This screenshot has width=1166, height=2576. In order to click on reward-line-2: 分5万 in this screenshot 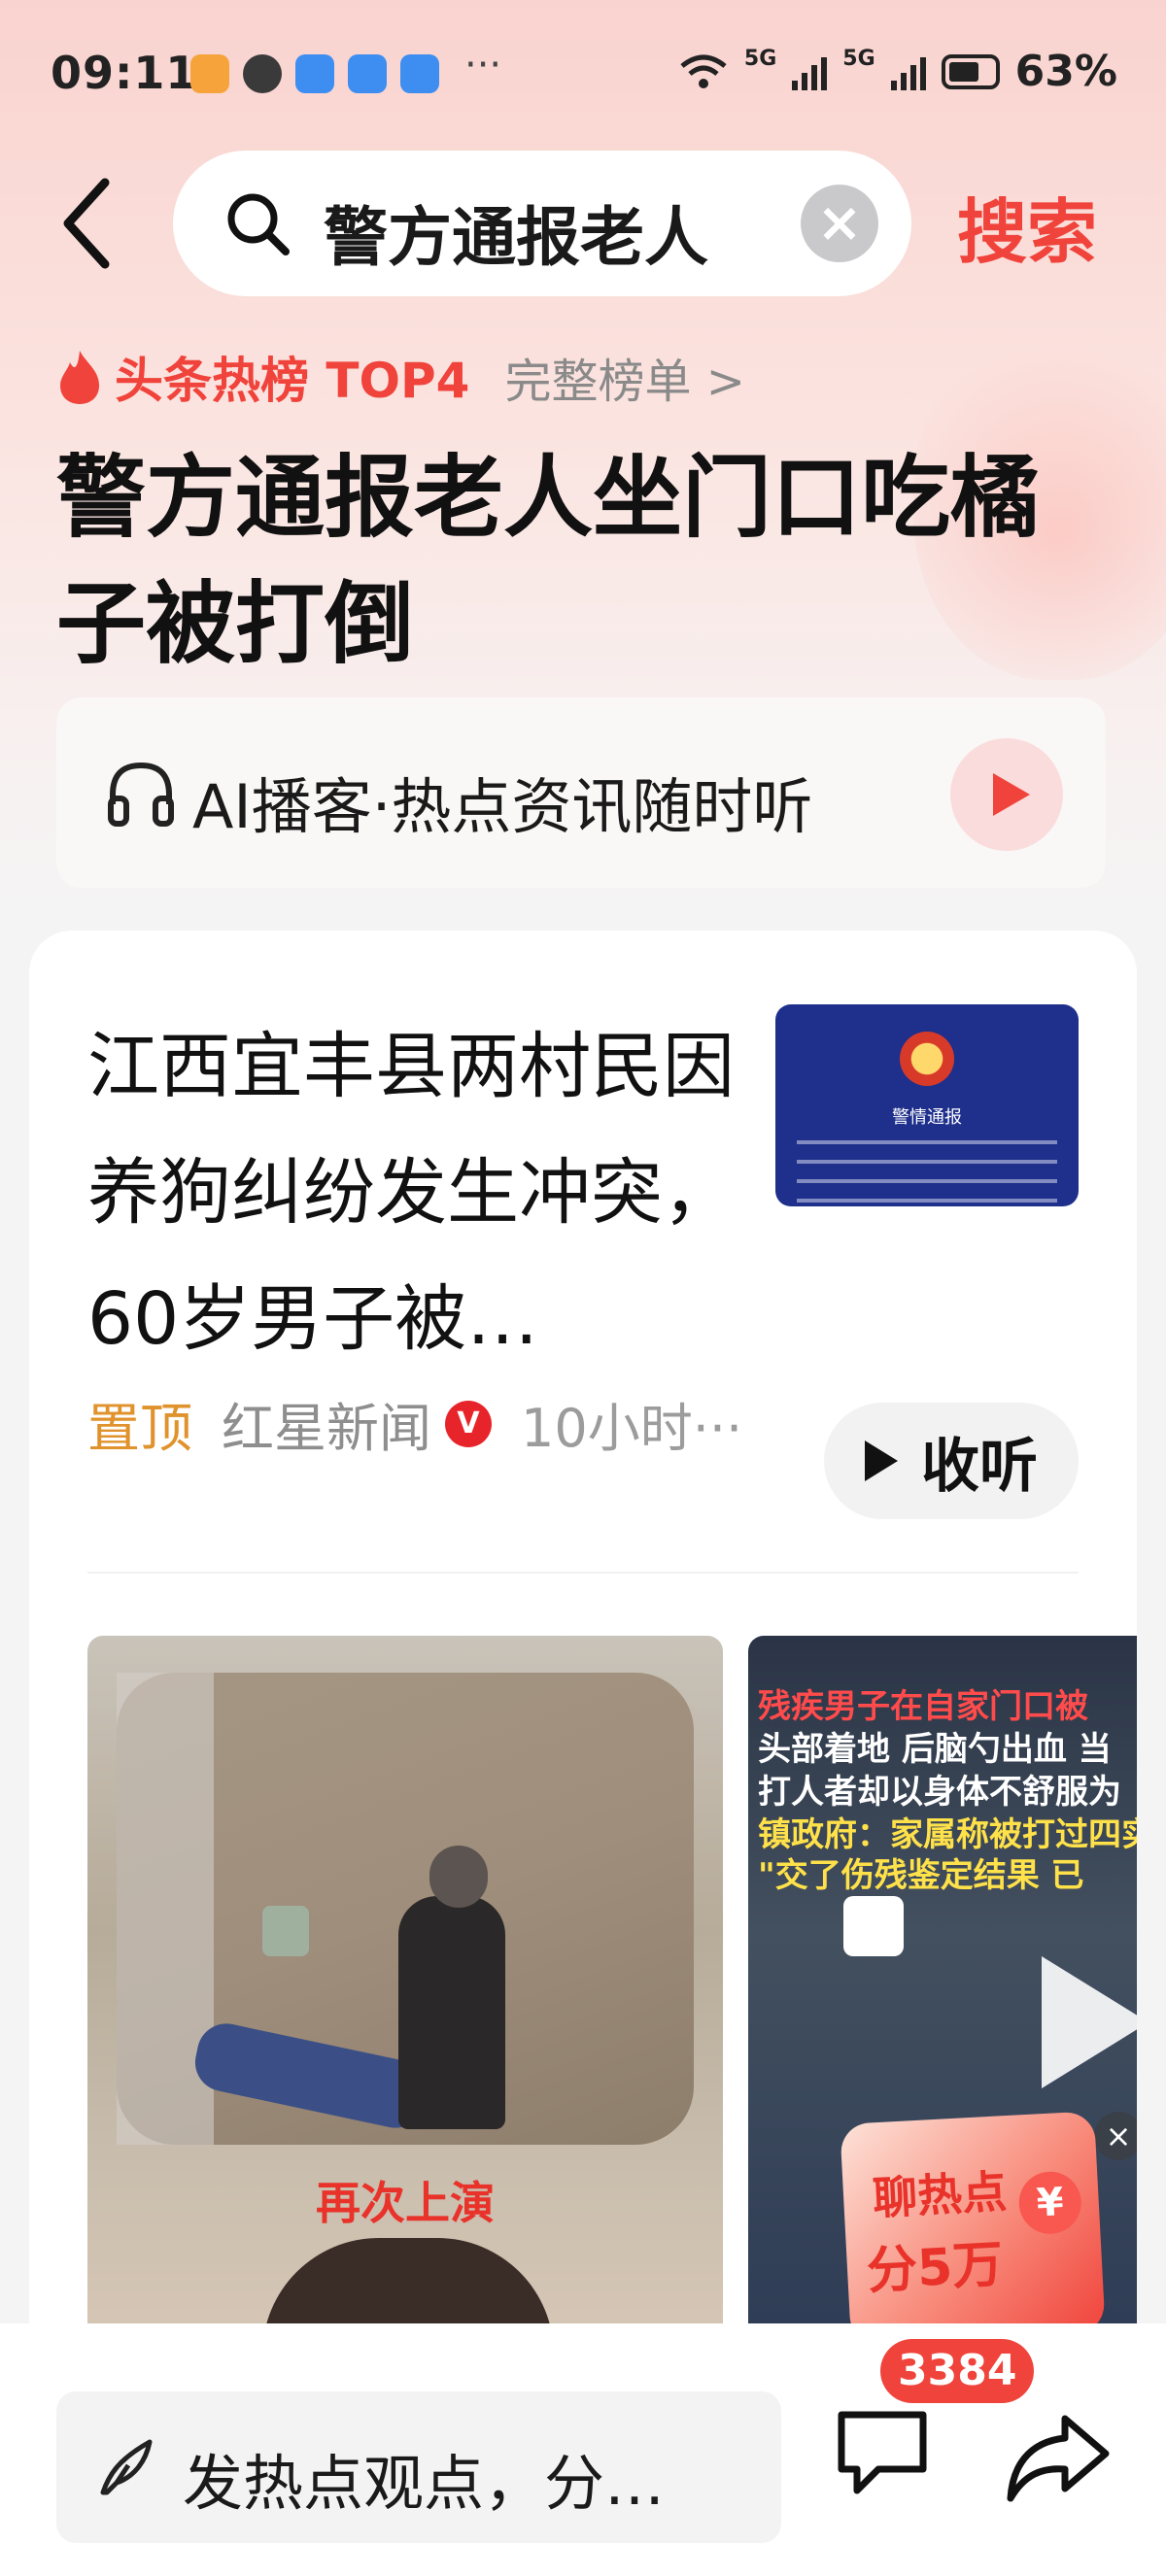, I will do `click(935, 2268)`.